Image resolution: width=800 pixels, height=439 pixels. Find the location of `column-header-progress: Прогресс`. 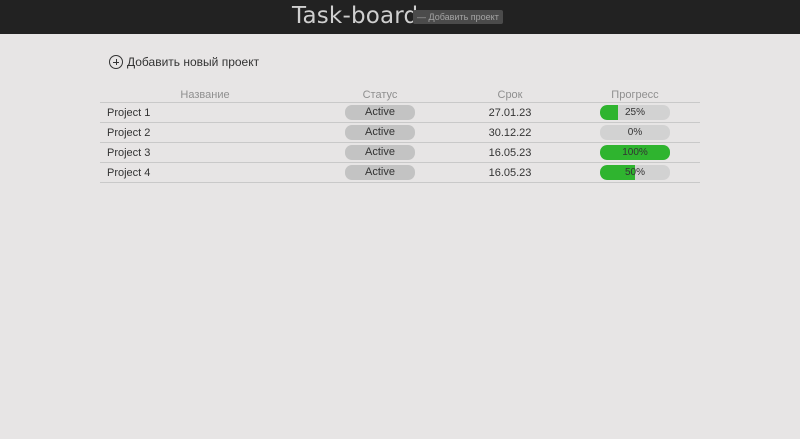

column-header-progress: Прогресс is located at coordinates (635, 95).